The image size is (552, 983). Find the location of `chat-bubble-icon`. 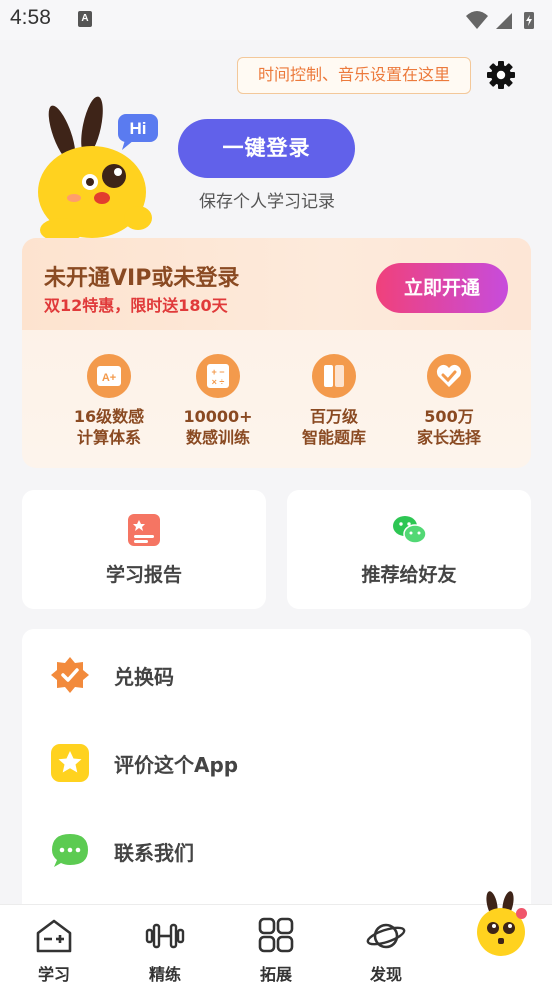

chat-bubble-icon is located at coordinates (70, 850).